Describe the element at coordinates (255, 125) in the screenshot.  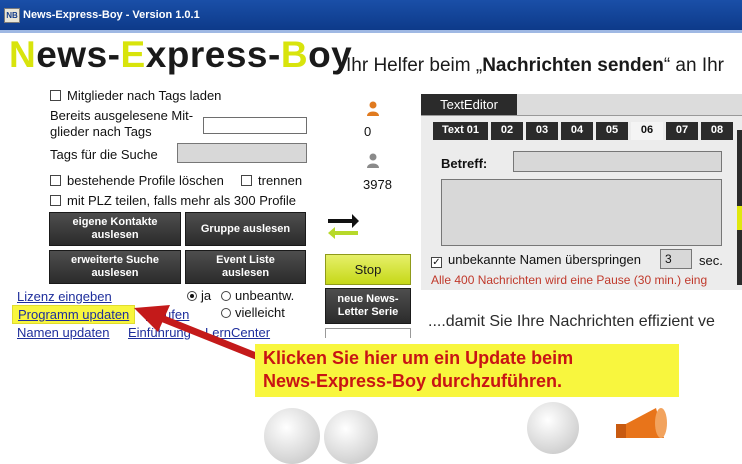
I see `already-read-input` at that location.